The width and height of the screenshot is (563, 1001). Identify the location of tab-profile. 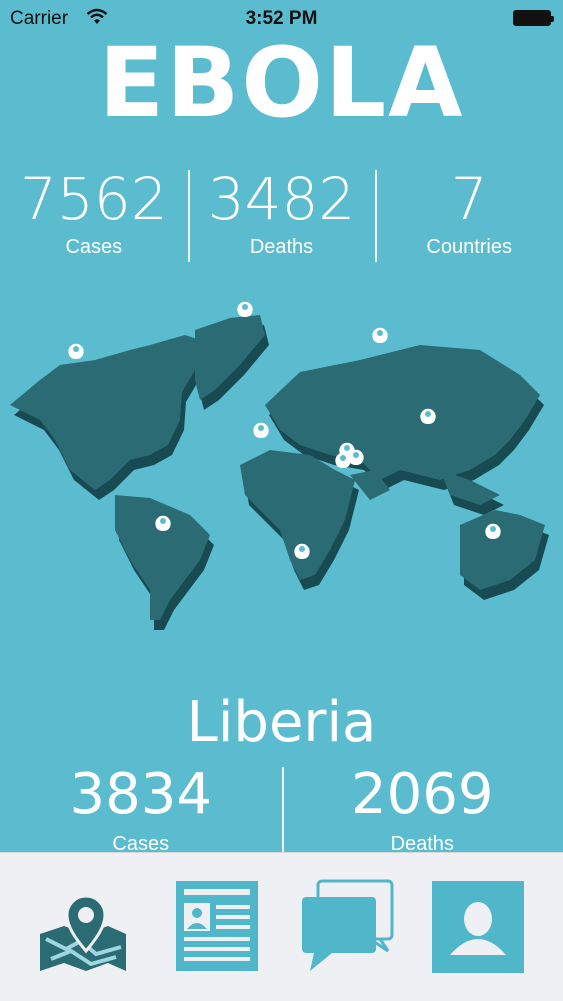
(477, 926).